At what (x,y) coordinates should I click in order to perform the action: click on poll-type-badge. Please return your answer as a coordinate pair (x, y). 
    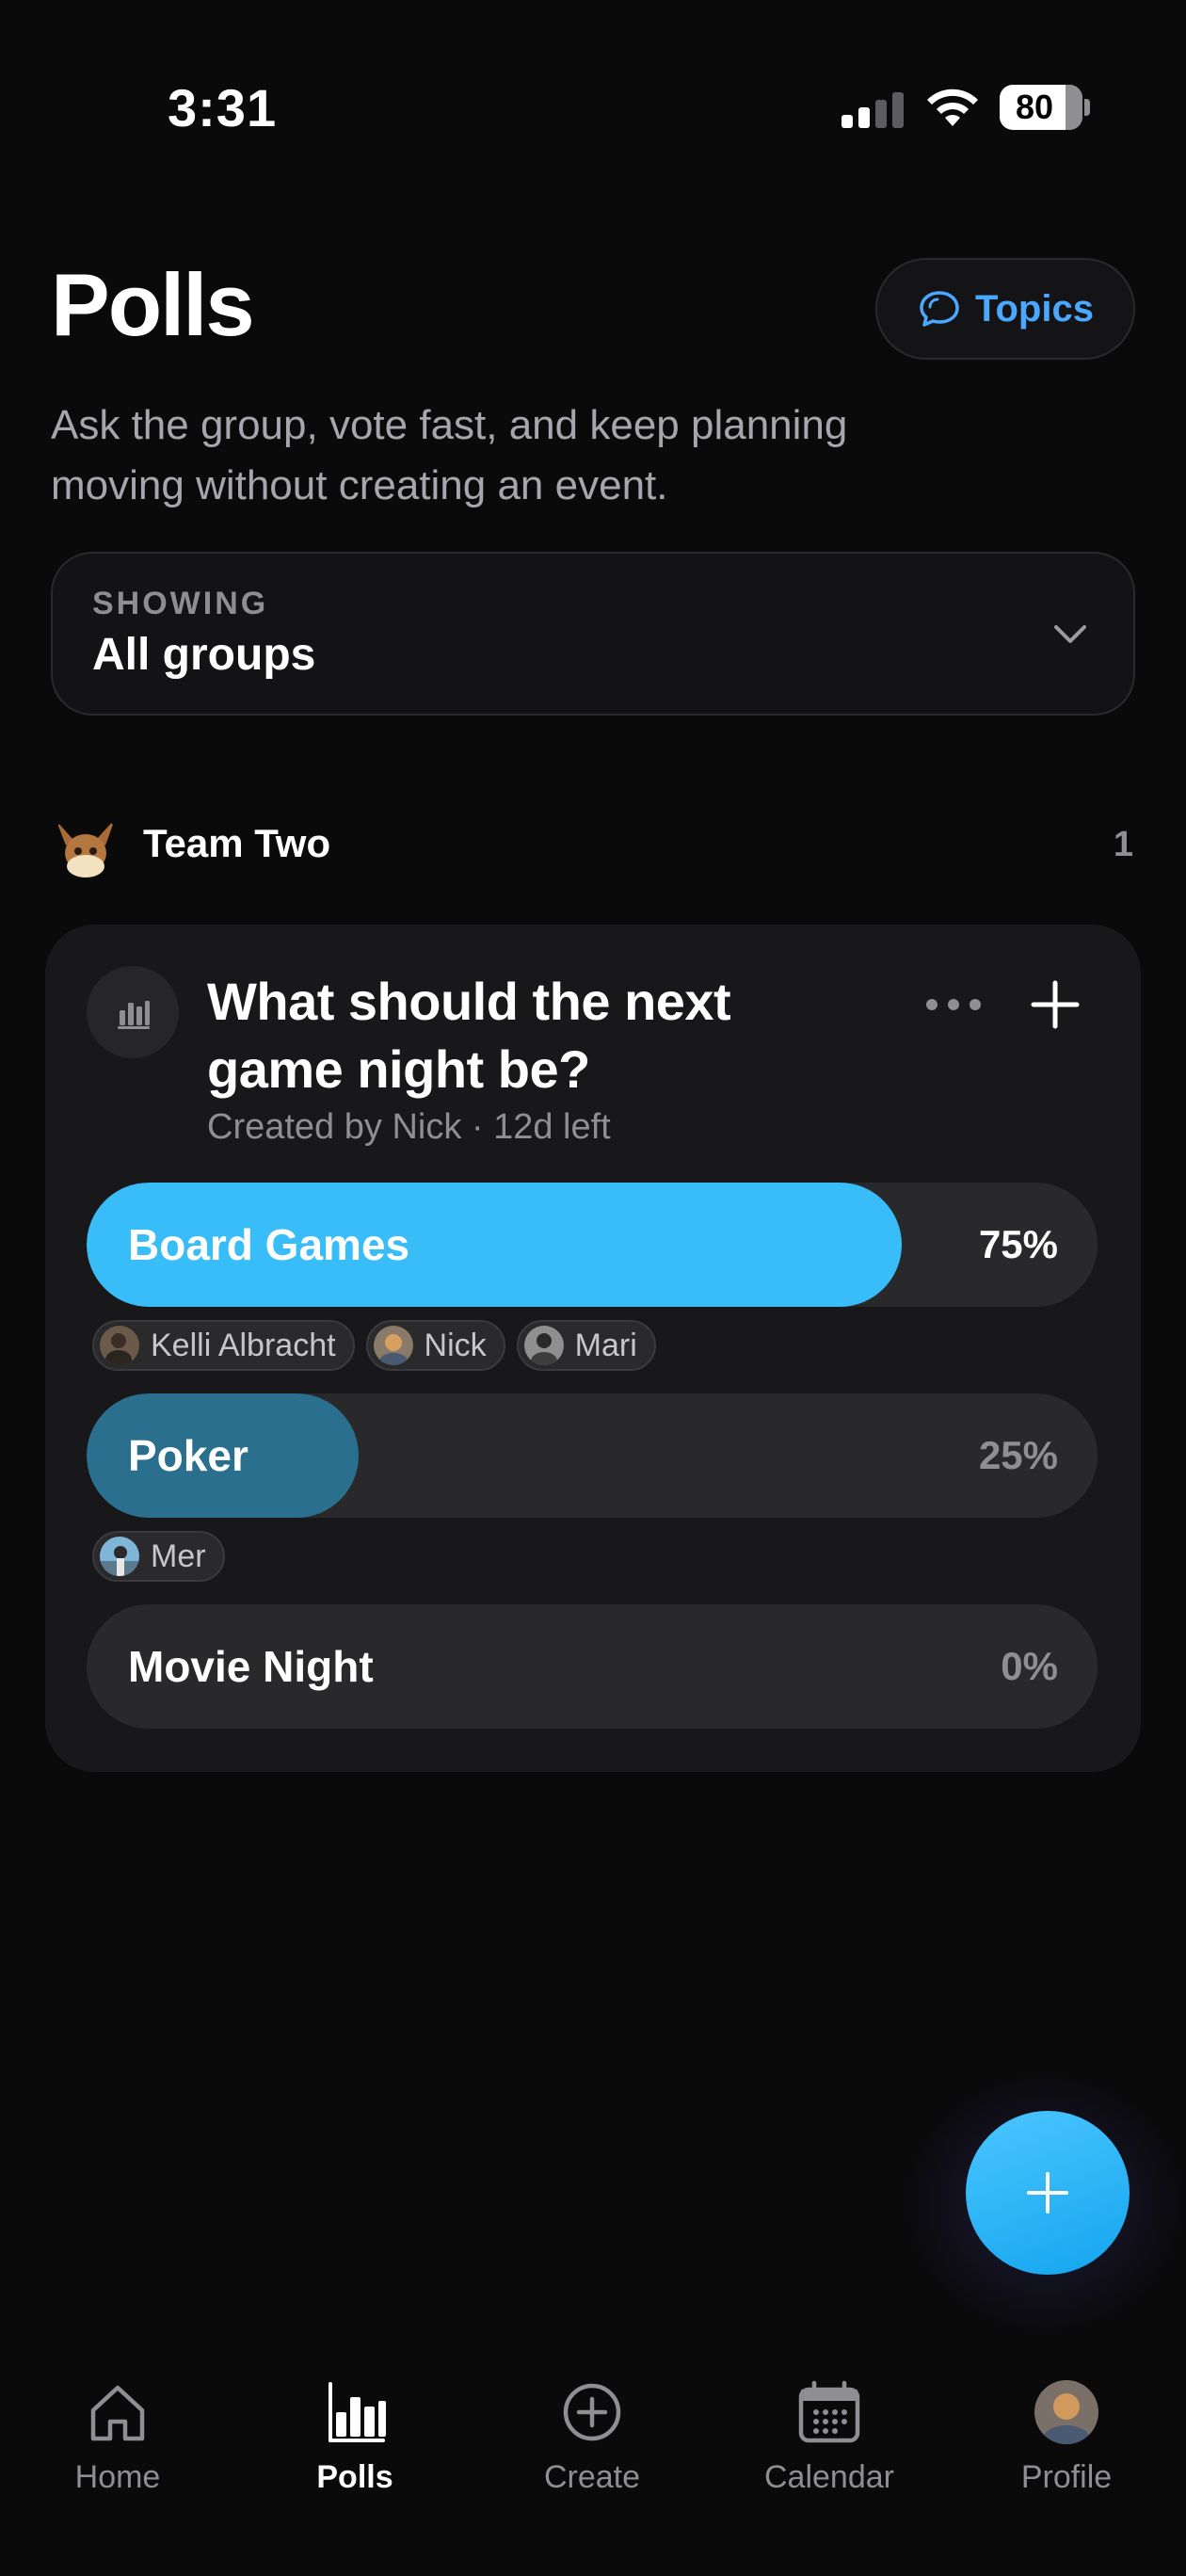
    Looking at the image, I should click on (133, 1012).